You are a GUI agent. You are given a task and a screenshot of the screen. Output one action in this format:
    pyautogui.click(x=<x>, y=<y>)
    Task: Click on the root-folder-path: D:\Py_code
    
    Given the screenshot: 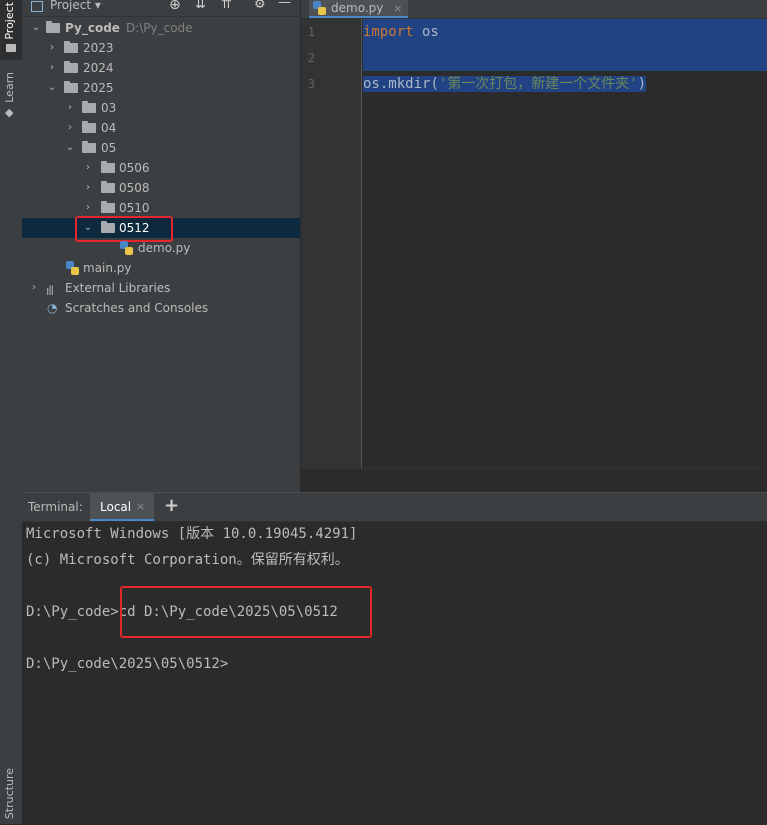 What is the action you would take?
    pyautogui.click(x=159, y=28)
    